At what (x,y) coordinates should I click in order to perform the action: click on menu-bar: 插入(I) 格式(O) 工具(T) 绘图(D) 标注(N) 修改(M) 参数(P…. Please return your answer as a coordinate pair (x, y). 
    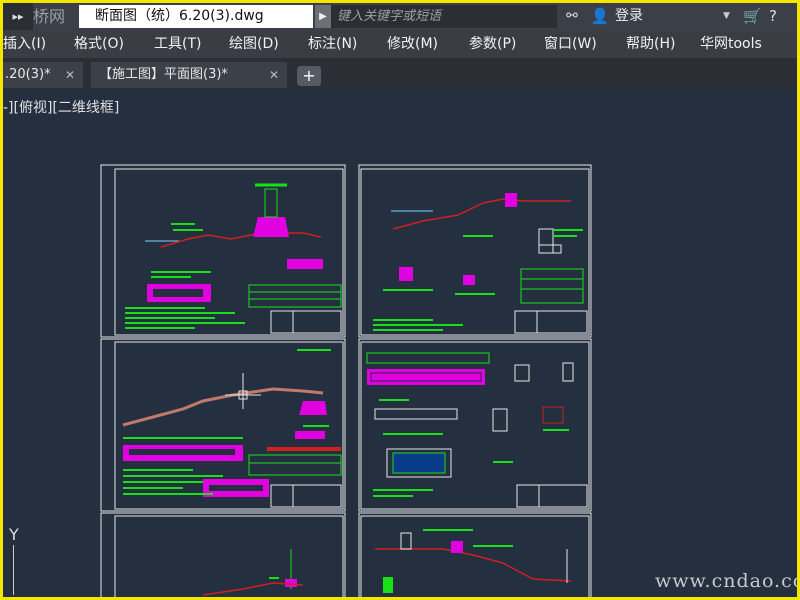
    Looking at the image, I should click on (400, 44).